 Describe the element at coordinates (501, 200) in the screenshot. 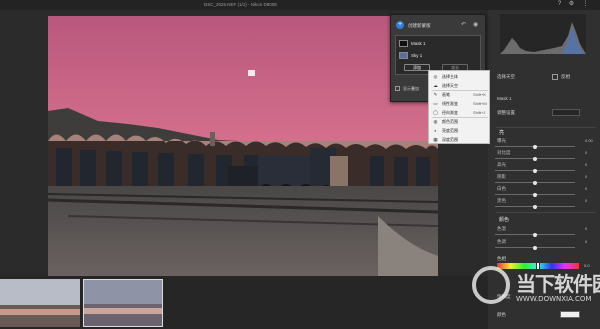

I see `slider-label: 黑色` at that location.